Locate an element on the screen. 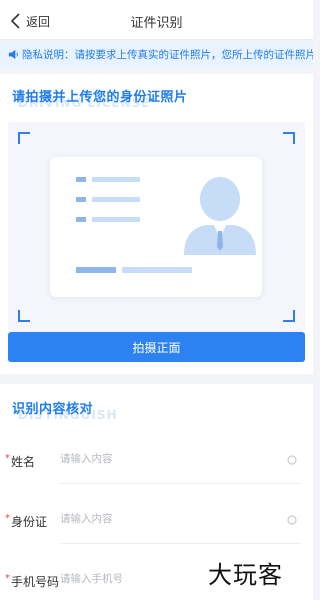 This screenshot has width=320, height=600. capture-front-button: 拍摄正面 is located at coordinates (156, 347).